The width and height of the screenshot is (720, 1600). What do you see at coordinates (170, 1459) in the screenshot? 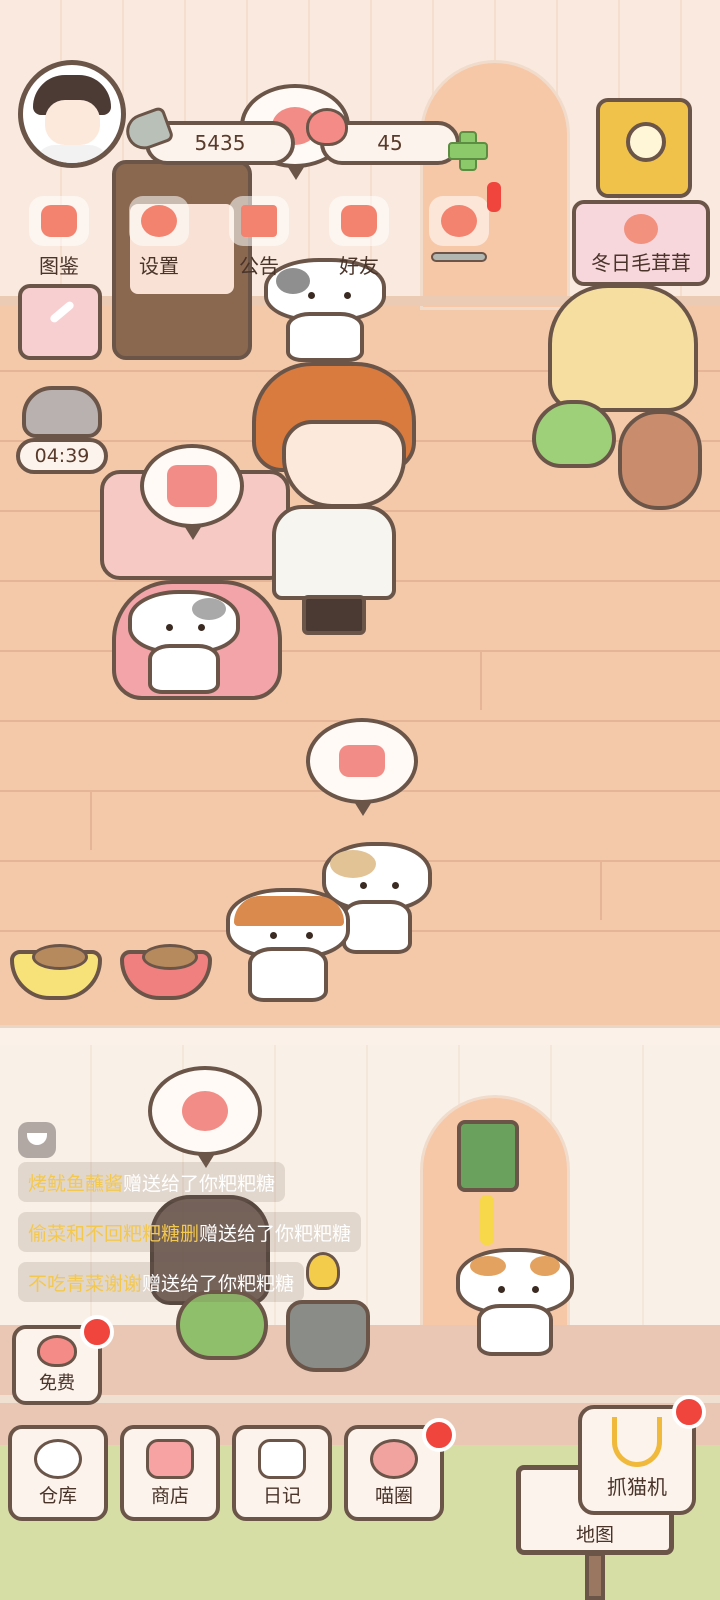
I see `shop-icon` at bounding box center [170, 1459].